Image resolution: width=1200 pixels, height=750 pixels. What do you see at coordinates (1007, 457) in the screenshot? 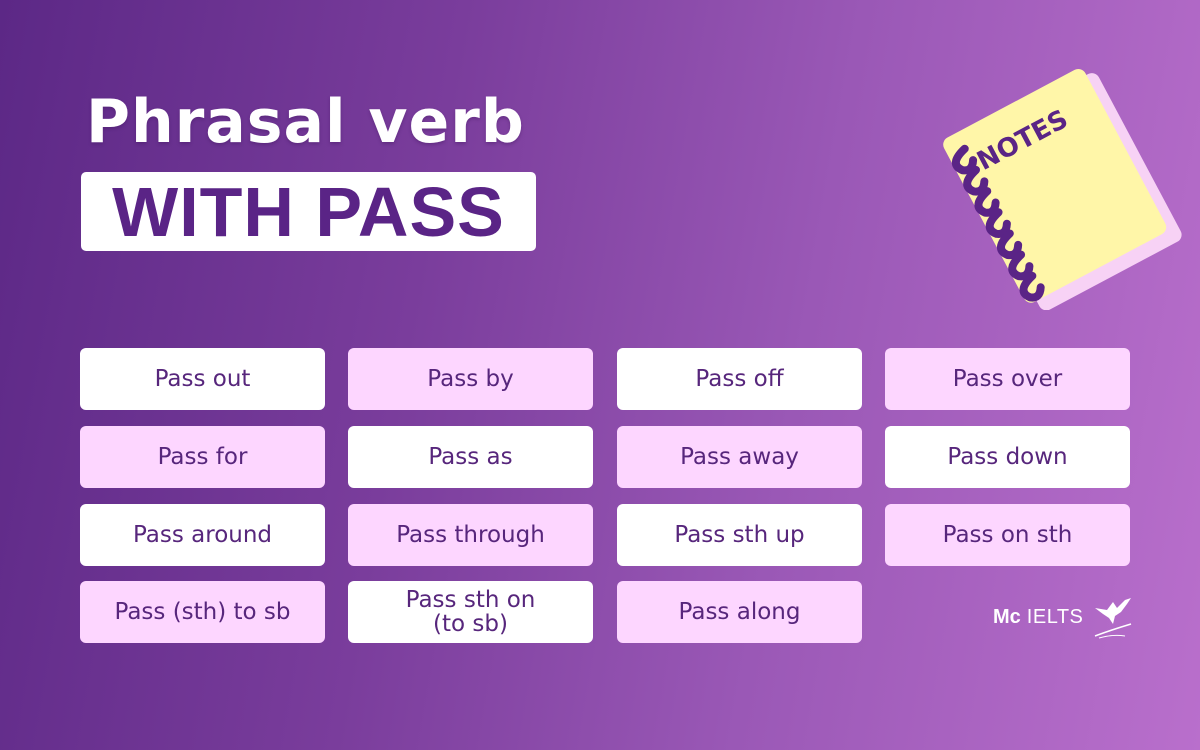
I see `phrasal-verb-card: Pass down` at bounding box center [1007, 457].